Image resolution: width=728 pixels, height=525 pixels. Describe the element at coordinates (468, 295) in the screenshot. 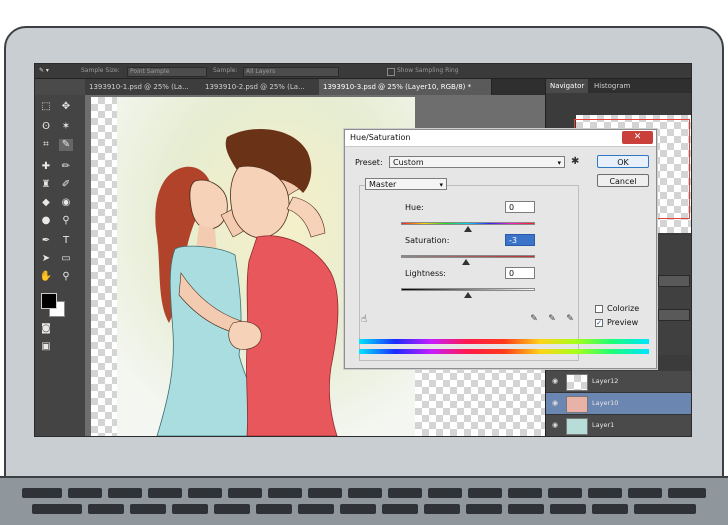

I see `lightness-slider-thumb` at that location.